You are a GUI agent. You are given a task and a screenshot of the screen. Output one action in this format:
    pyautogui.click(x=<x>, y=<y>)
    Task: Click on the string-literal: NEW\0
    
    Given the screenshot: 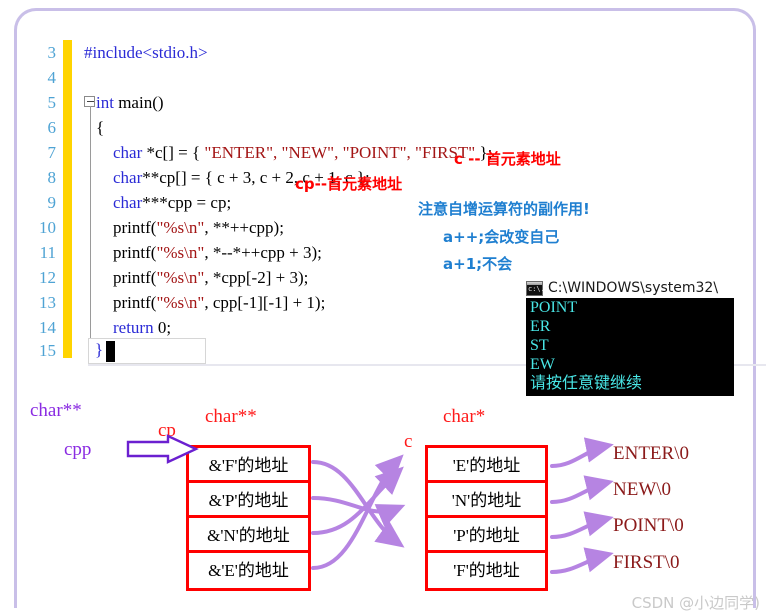 What is the action you would take?
    pyautogui.click(x=642, y=489)
    